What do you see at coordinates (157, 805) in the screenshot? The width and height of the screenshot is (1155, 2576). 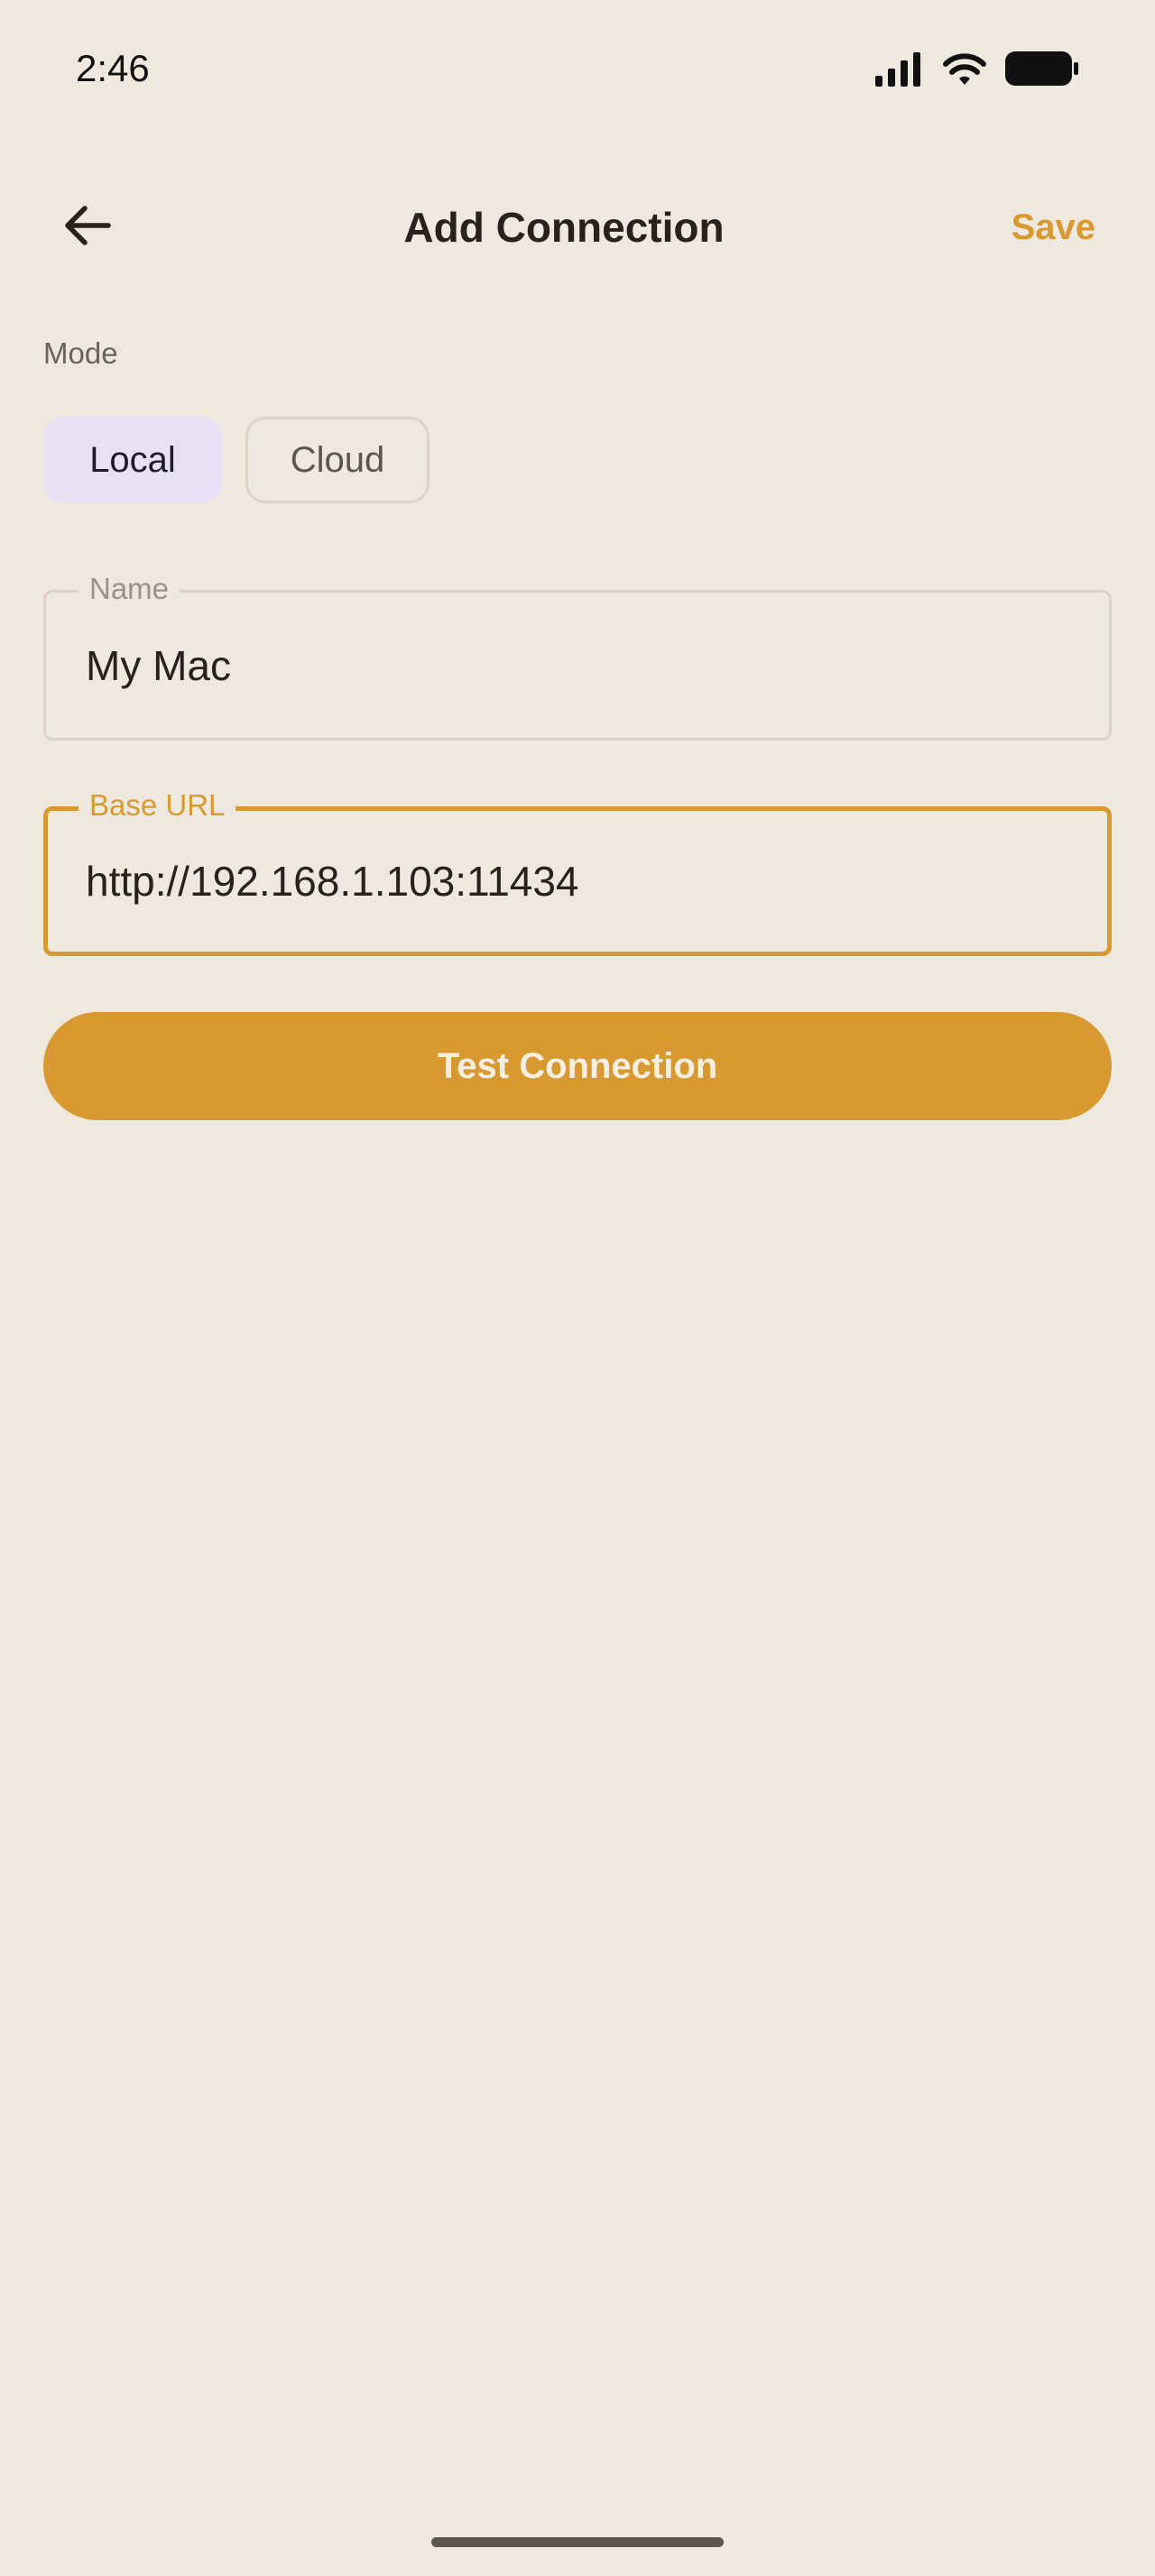 I see `base-url-field-label: Base URL` at bounding box center [157, 805].